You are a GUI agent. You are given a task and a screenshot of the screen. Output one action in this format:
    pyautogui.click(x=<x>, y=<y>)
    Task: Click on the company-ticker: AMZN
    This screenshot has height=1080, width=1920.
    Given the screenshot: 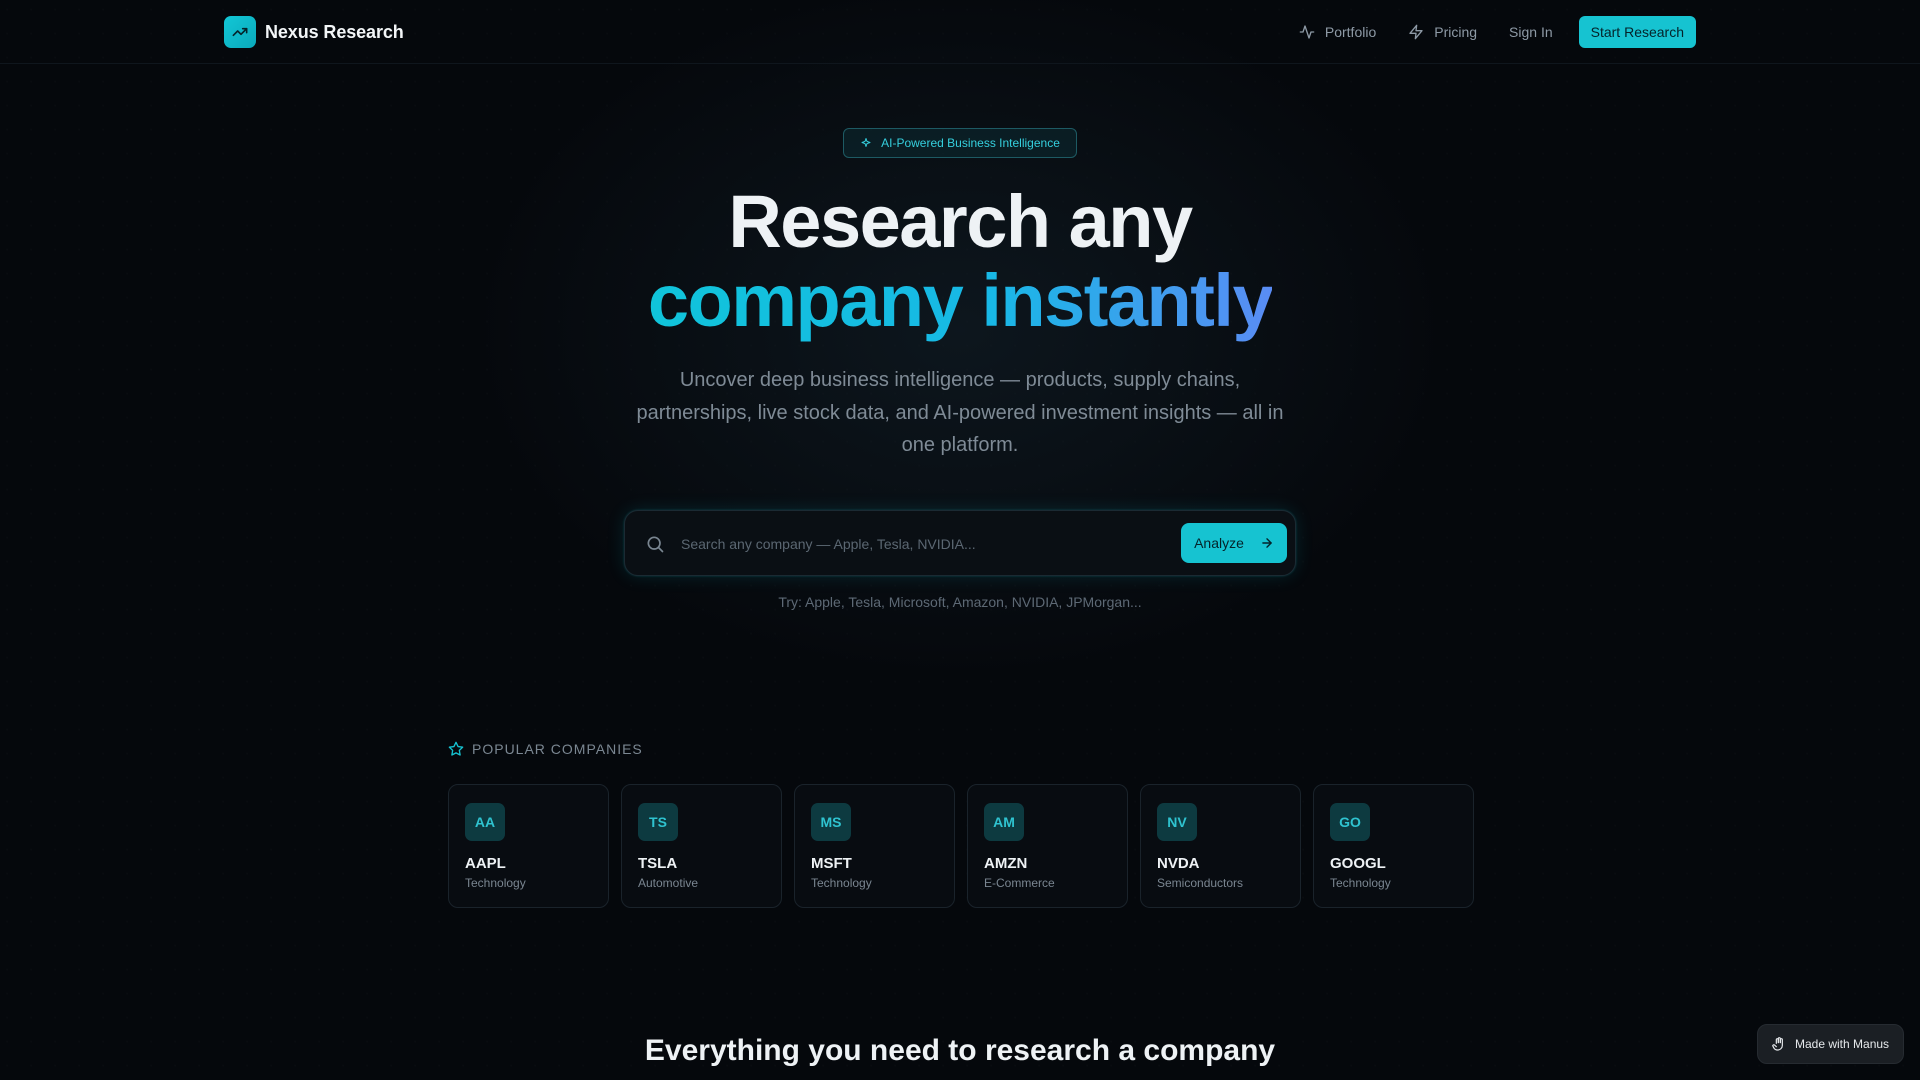 What is the action you would take?
    pyautogui.click(x=1006, y=863)
    